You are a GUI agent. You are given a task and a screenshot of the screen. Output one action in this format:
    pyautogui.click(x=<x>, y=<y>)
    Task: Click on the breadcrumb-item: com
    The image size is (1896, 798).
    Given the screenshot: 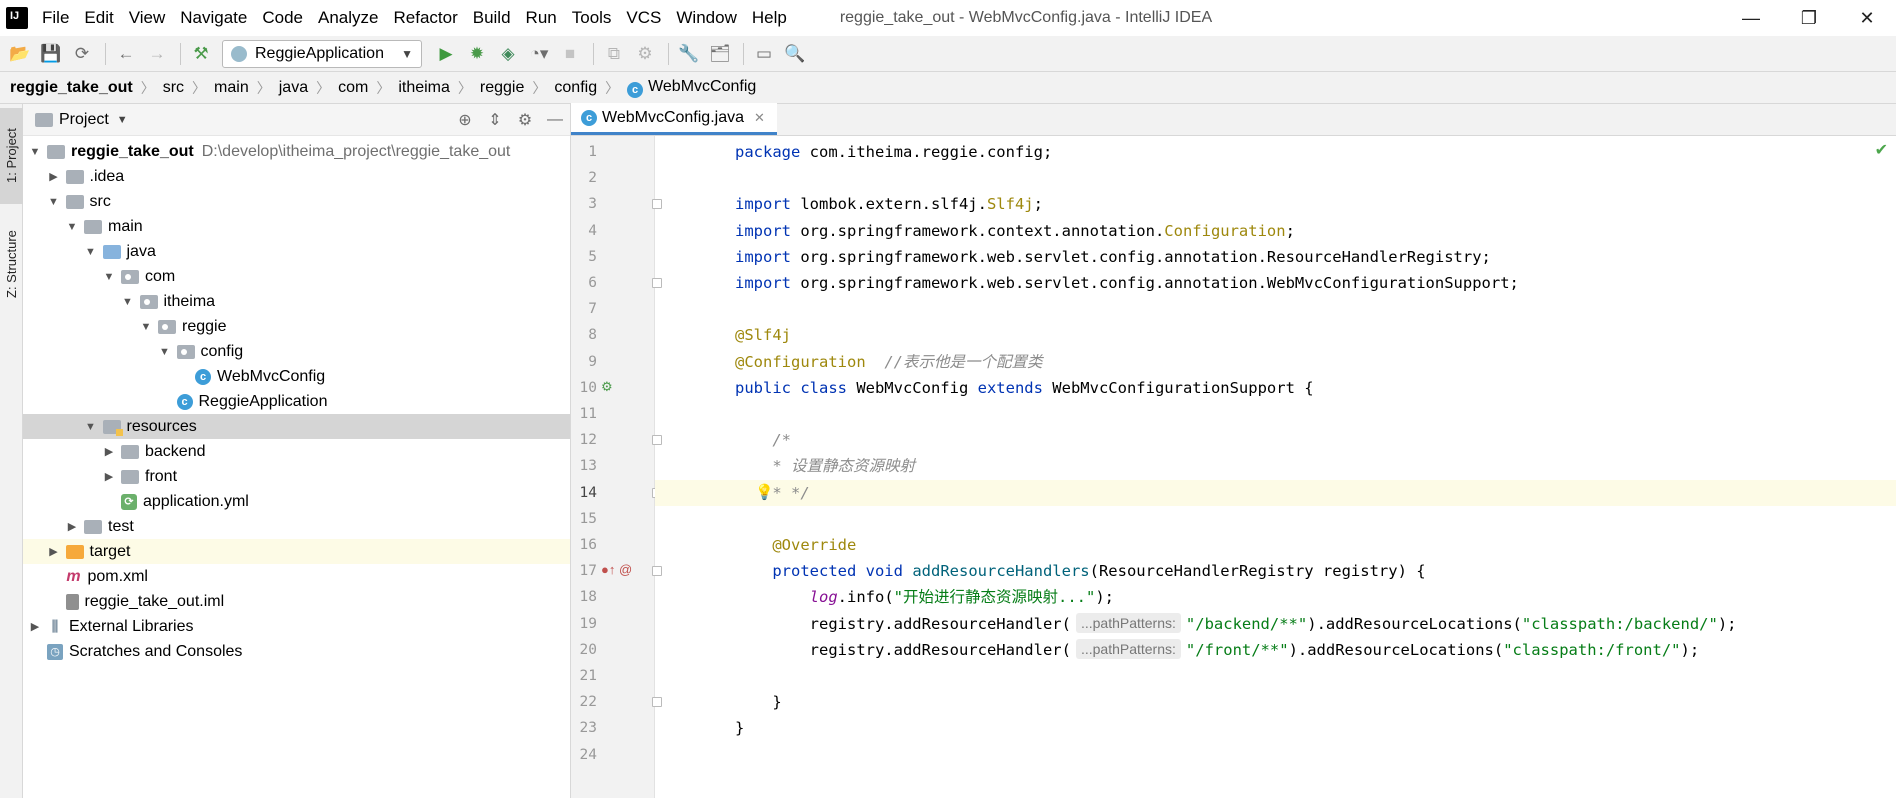 What is the action you would take?
    pyautogui.click(x=353, y=88)
    